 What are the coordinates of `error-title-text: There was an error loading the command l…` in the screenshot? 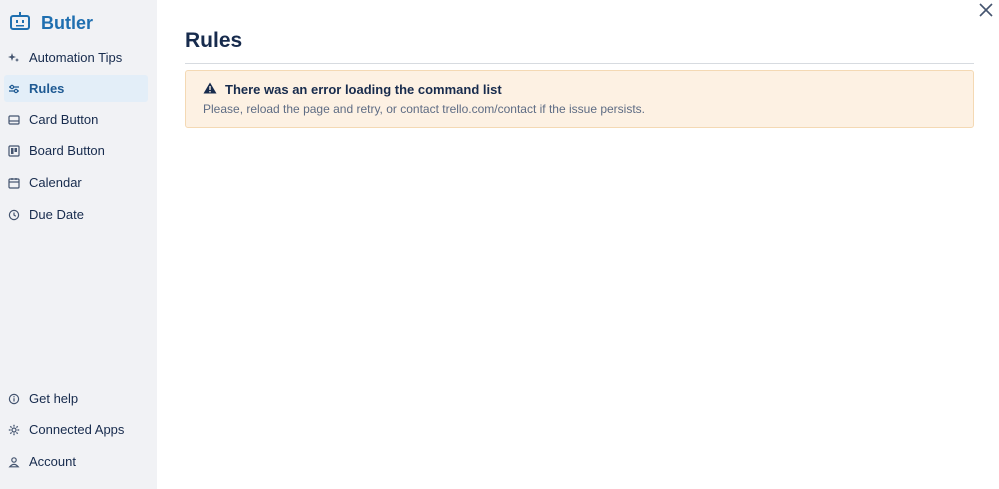 It's located at (363, 89).